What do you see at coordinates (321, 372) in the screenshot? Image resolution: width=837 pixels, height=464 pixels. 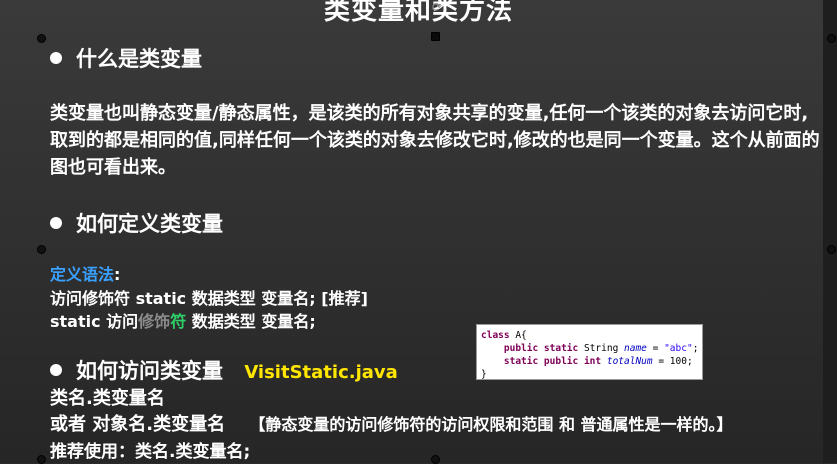 I see `file-name-label: VisitStatic.java` at bounding box center [321, 372].